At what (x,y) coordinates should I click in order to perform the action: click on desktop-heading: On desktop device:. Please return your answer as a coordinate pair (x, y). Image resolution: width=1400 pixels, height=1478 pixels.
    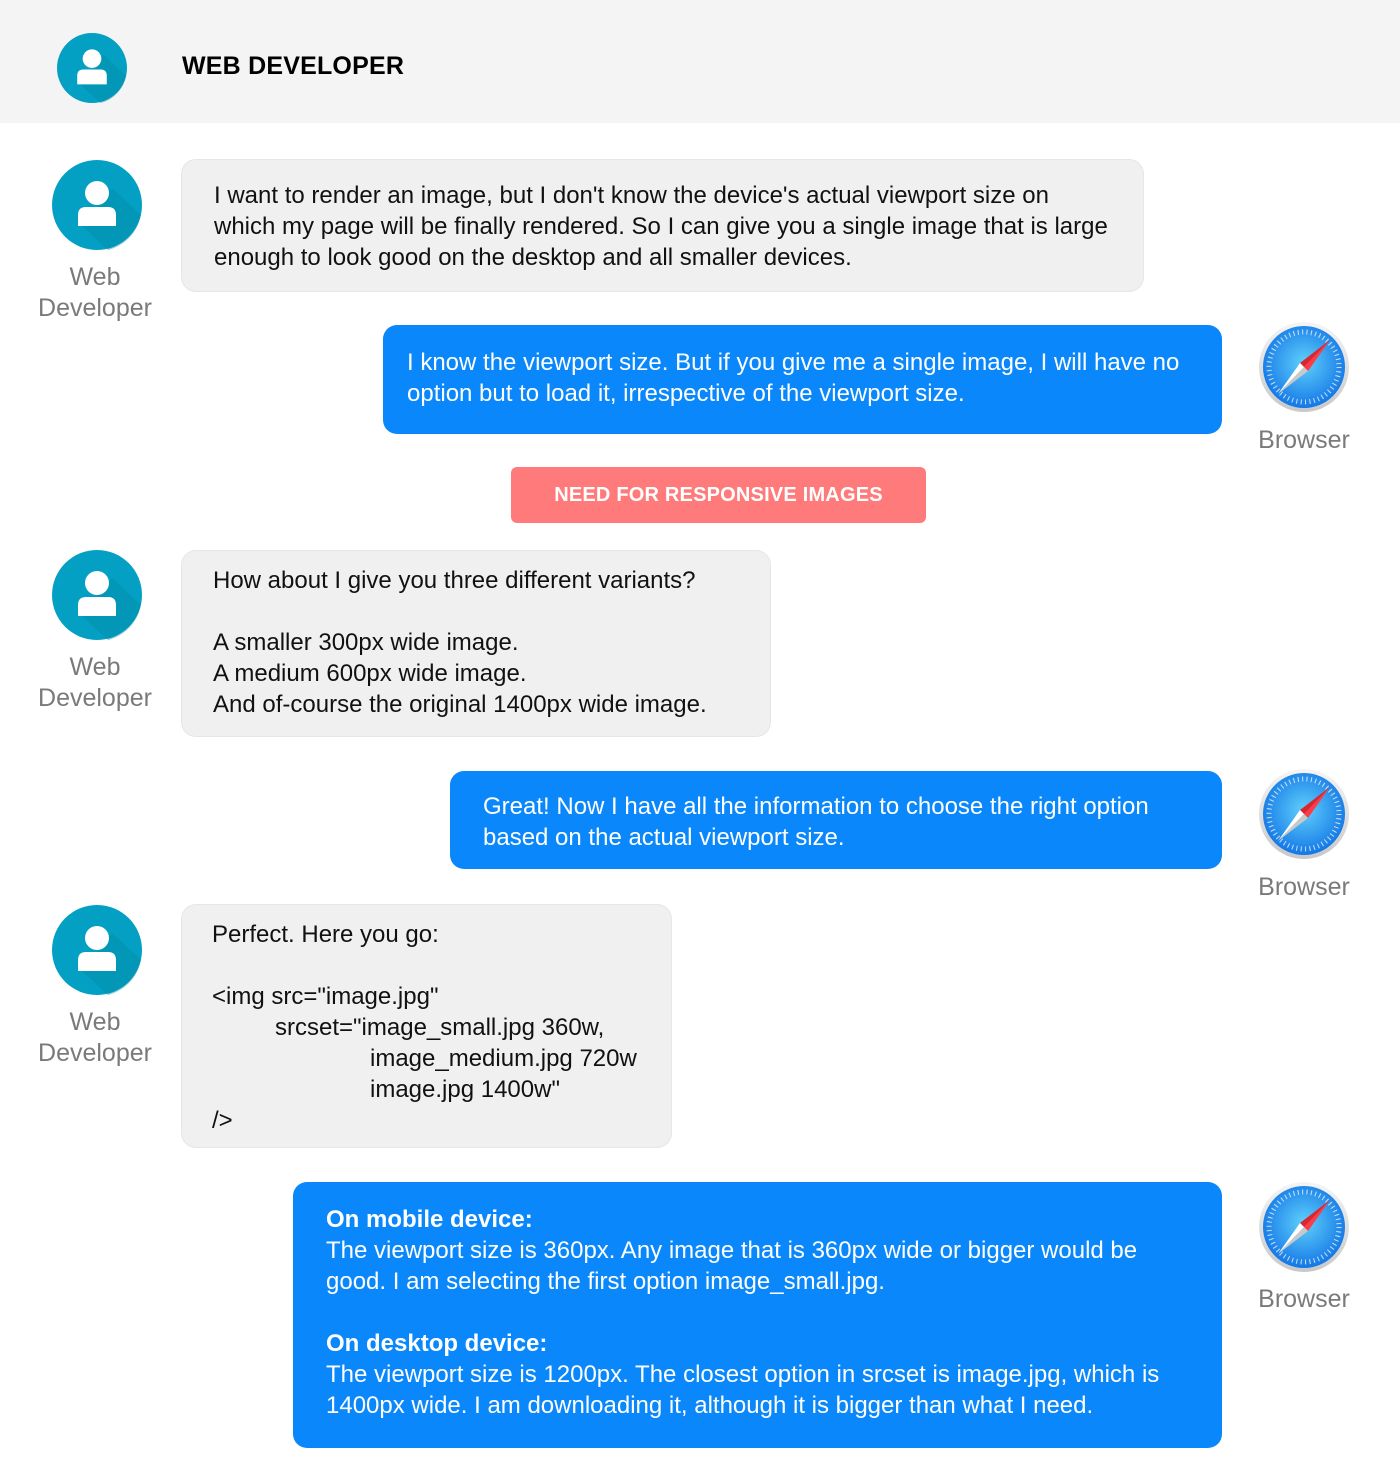
    Looking at the image, I should click on (437, 1343).